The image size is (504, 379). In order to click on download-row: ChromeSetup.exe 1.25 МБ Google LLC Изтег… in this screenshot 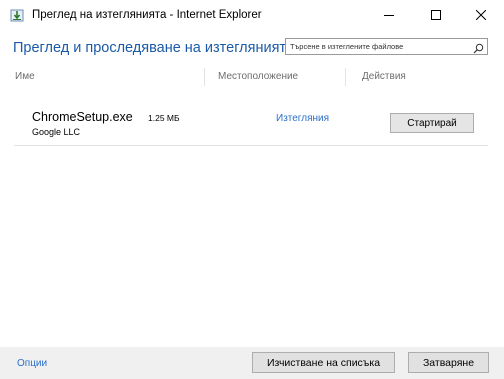, I will do `click(251, 122)`.